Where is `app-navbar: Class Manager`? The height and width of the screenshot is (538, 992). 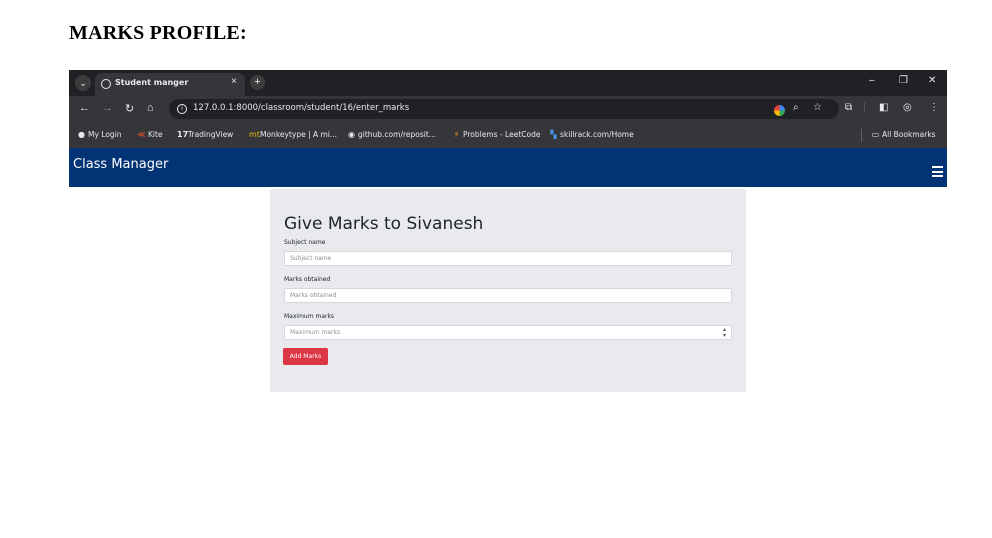
app-navbar: Class Manager is located at coordinates (508, 167).